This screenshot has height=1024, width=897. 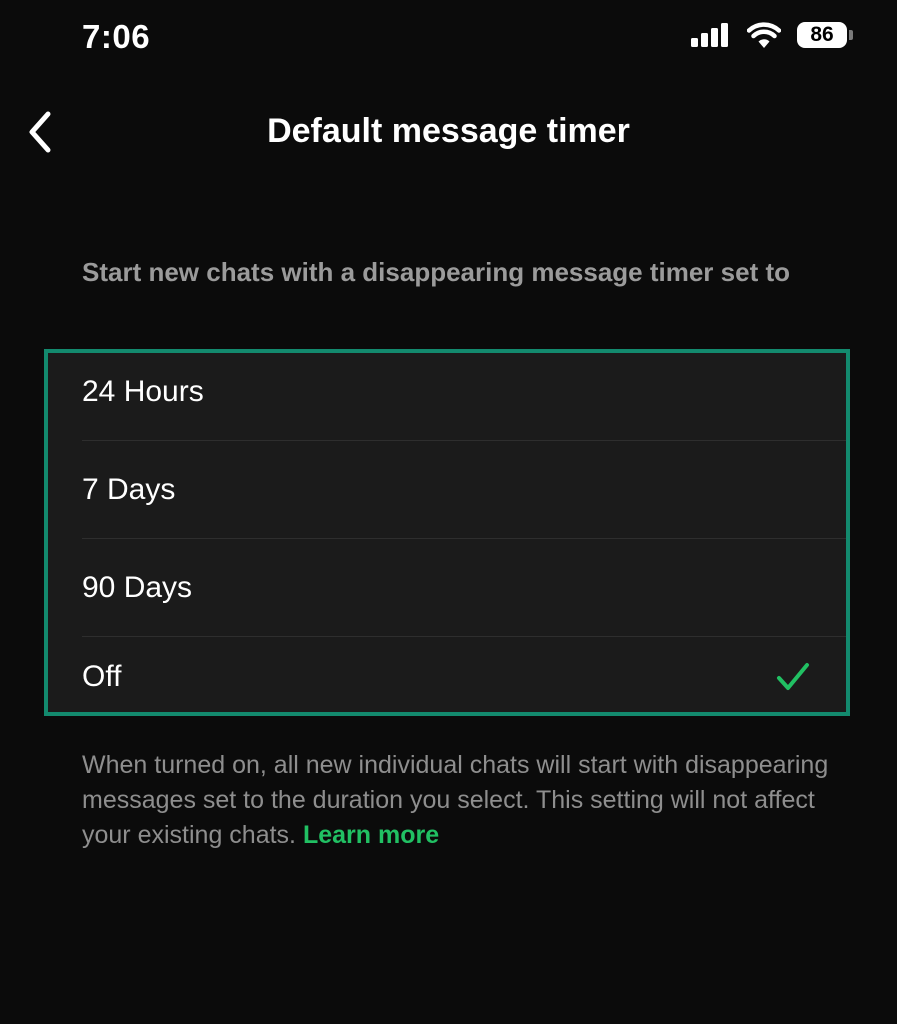 What do you see at coordinates (448, 131) in the screenshot?
I see `page-title: Default message timer` at bounding box center [448, 131].